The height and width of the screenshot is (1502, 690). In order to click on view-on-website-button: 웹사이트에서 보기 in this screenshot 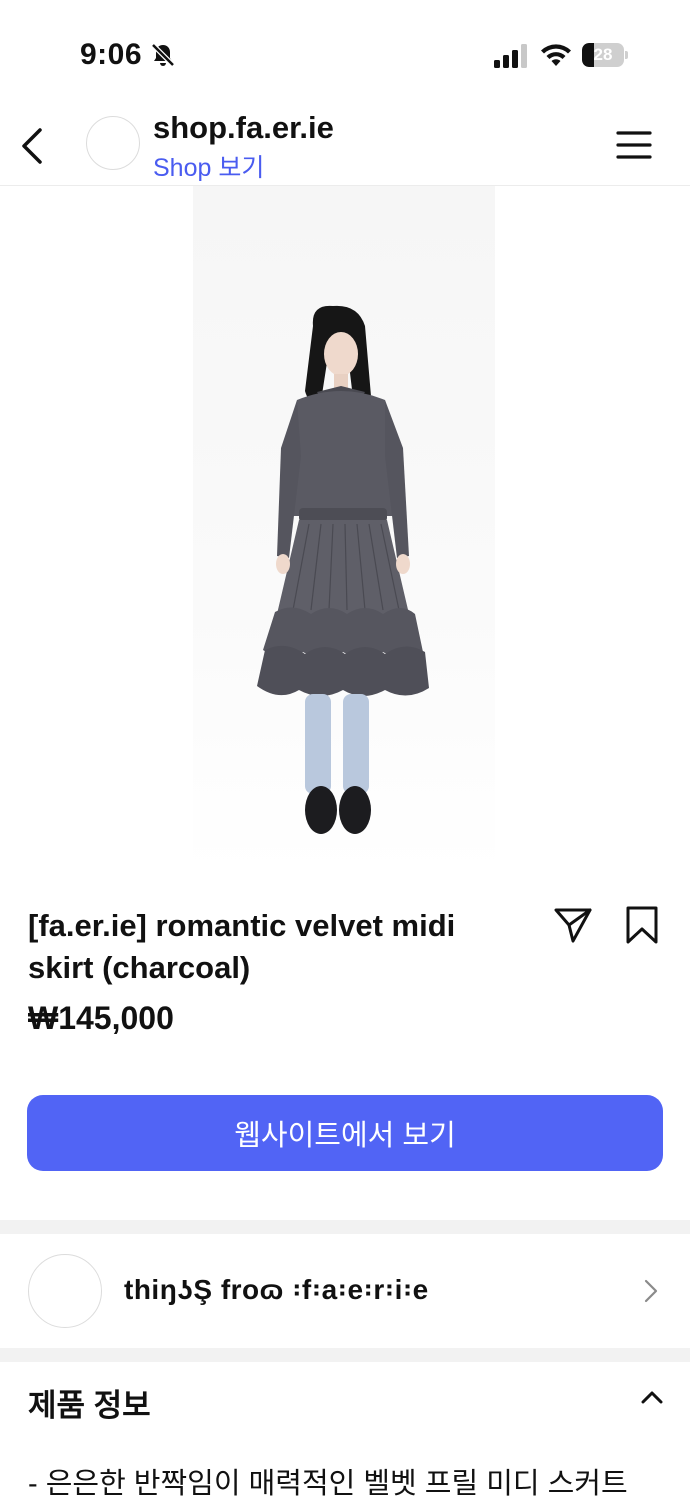, I will do `click(345, 1133)`.